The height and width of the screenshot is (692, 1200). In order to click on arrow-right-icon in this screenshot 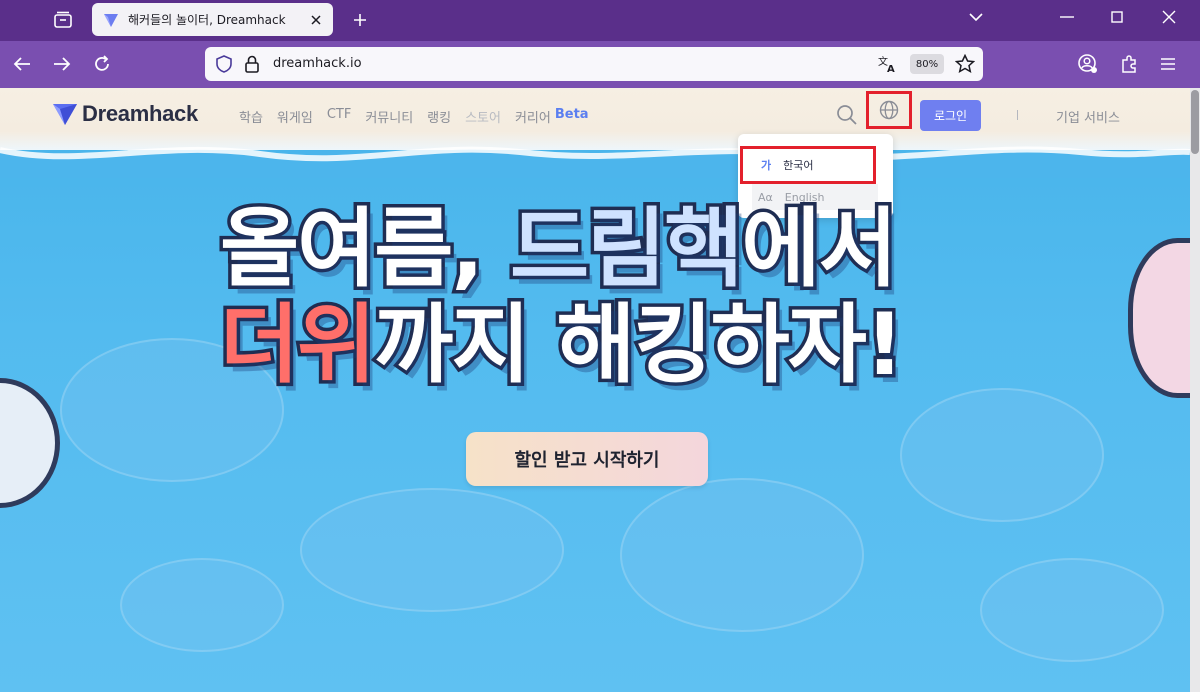, I will do `click(62, 64)`.